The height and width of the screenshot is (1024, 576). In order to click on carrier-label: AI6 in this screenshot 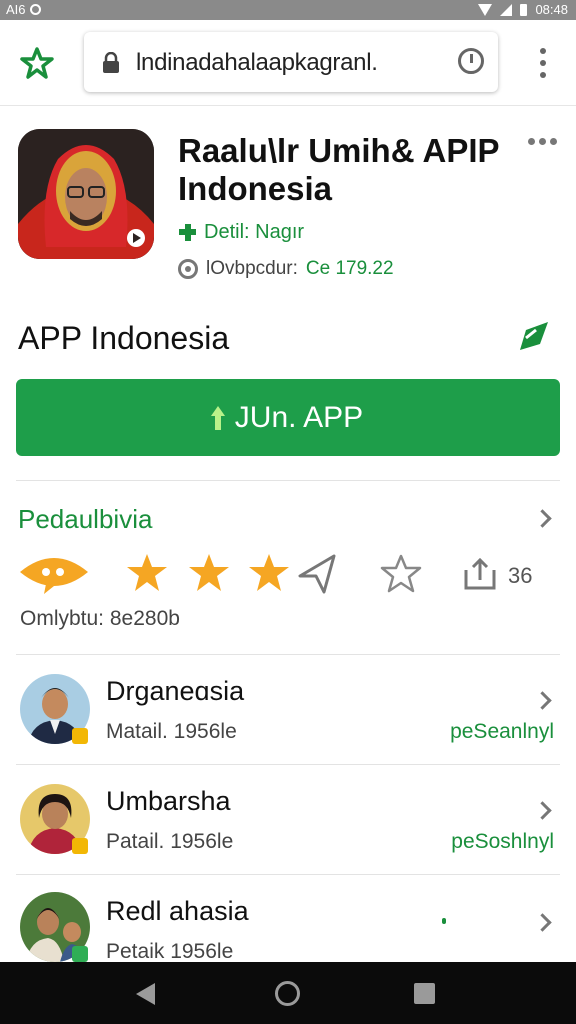, I will do `click(16, 9)`.